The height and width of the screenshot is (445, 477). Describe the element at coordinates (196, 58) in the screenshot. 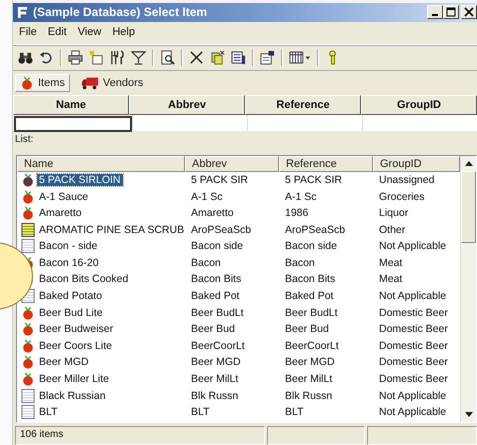

I see `delete-icon` at that location.